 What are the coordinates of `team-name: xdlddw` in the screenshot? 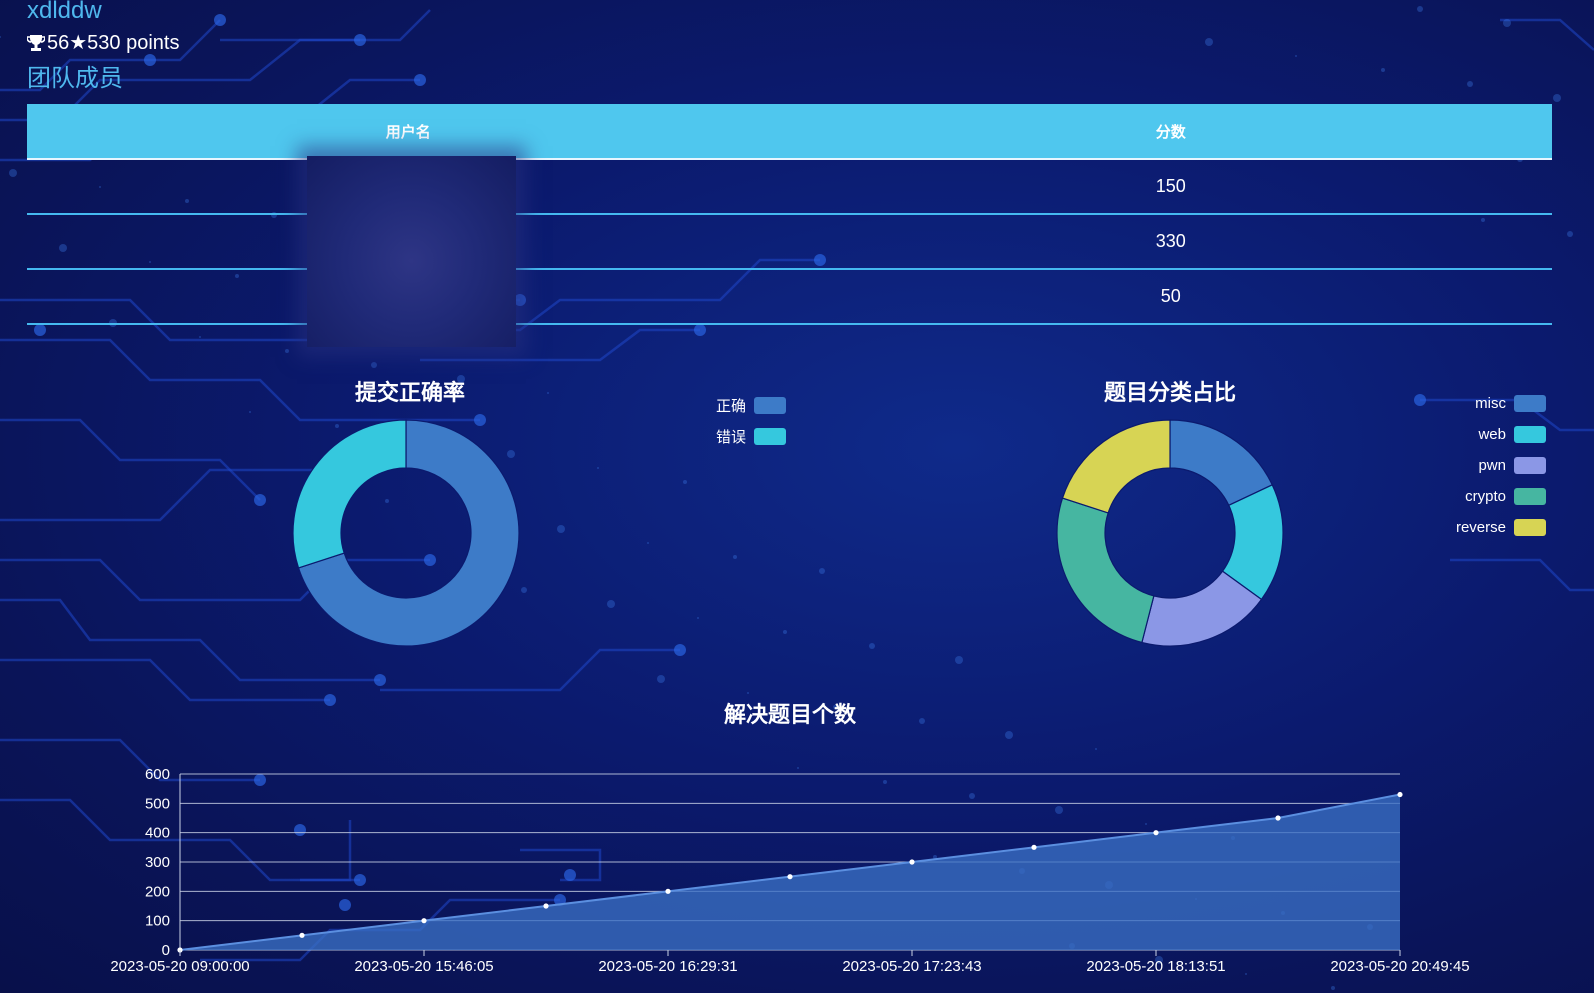 It's located at (64, 12).